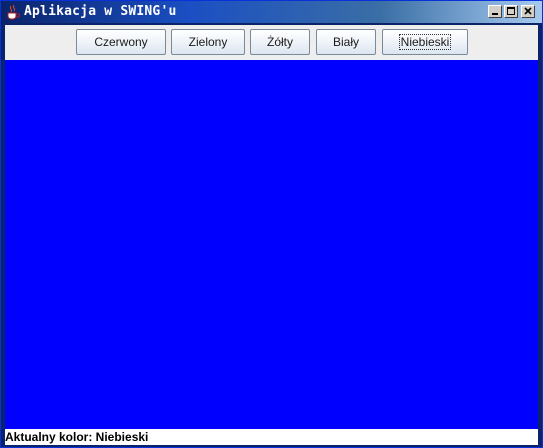 This screenshot has height=448, width=543. I want to click on blue-button: Niebieski, so click(425, 42).